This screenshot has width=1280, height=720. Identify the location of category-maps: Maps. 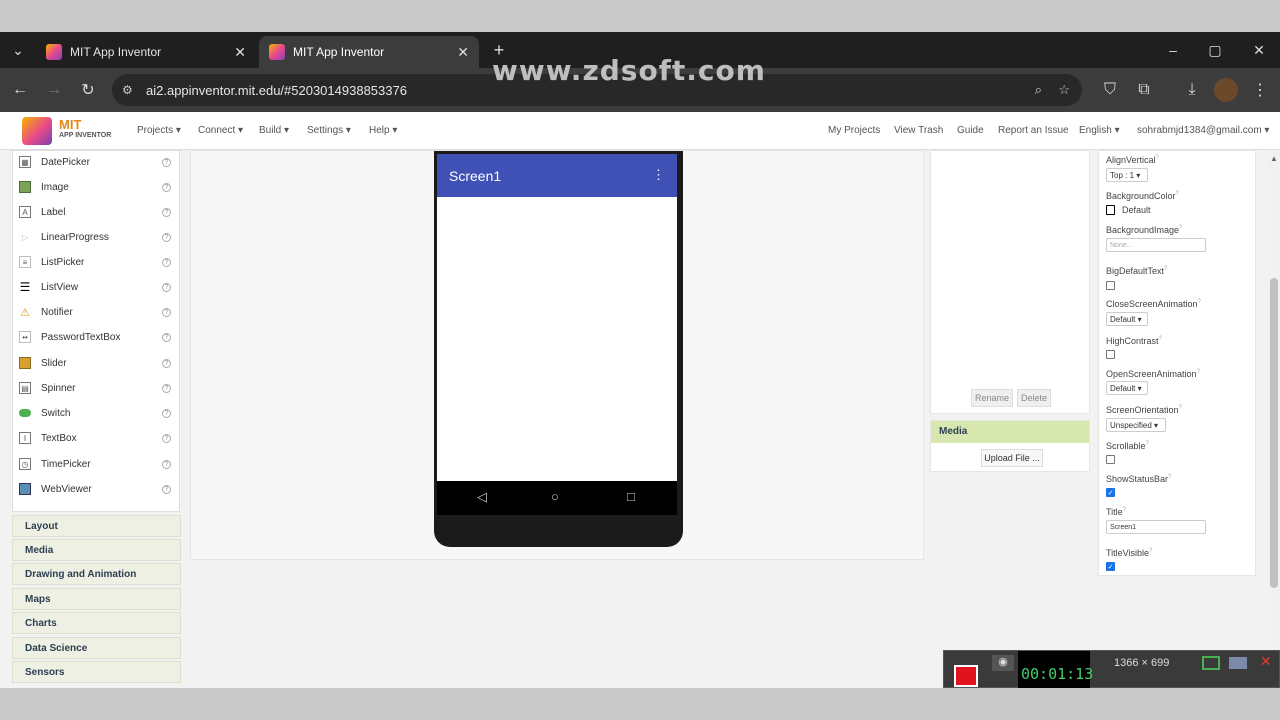
(96, 599).